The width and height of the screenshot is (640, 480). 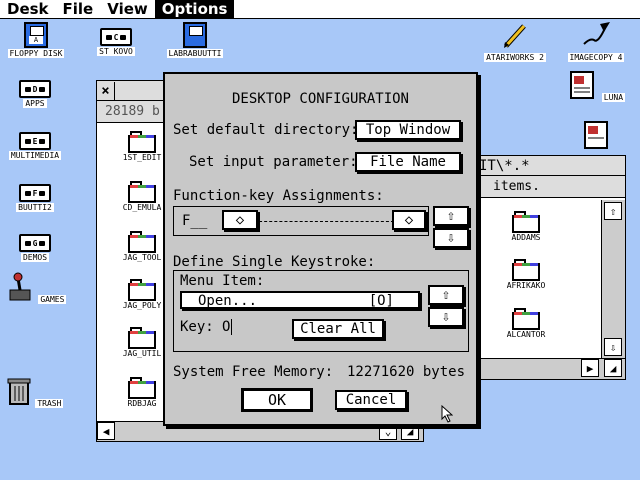 I want to click on hard-drive-icon: E, so click(x=35, y=141).